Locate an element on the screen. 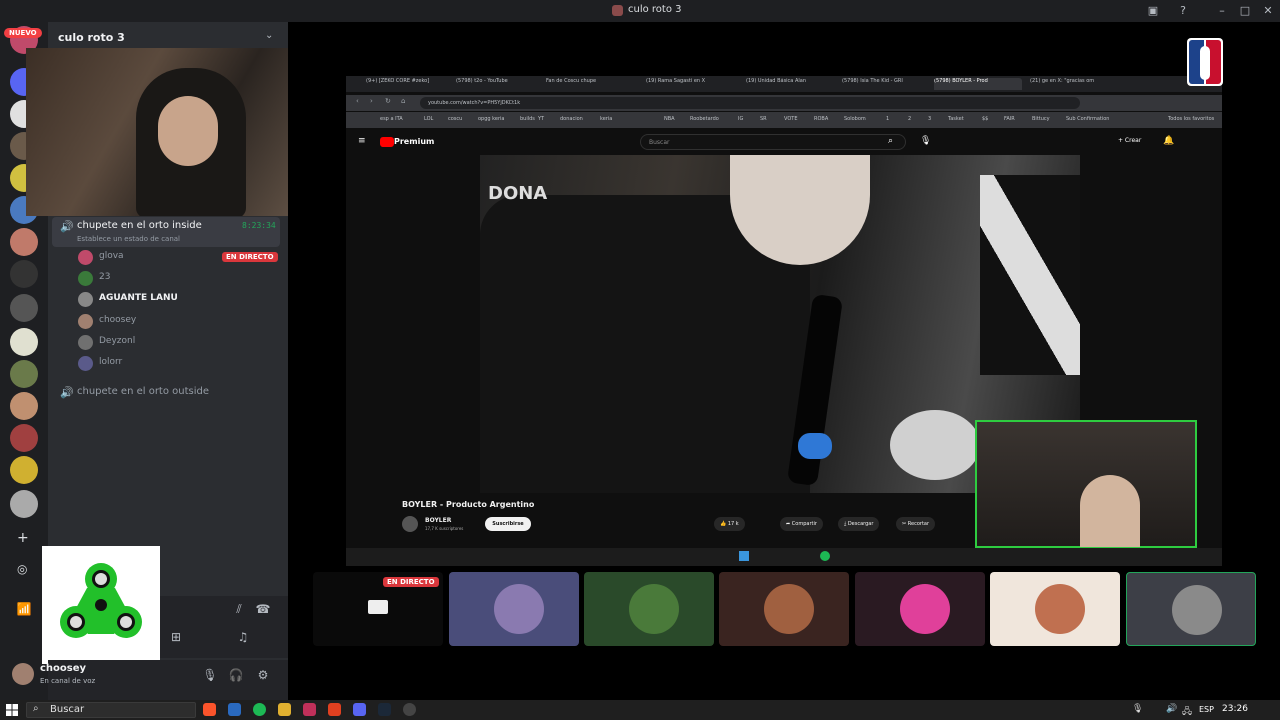  back-icon: ‹ is located at coordinates (357, 101).